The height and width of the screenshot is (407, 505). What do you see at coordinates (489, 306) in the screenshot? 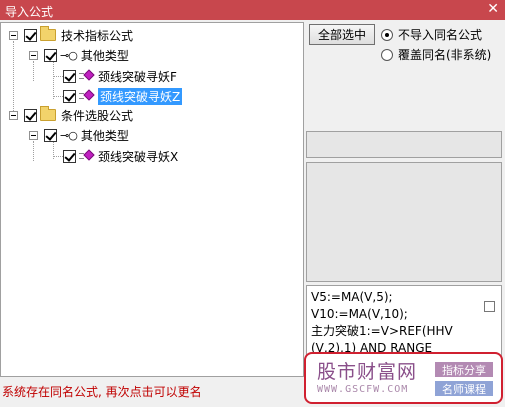
I see `code-option-checkbox` at bounding box center [489, 306].